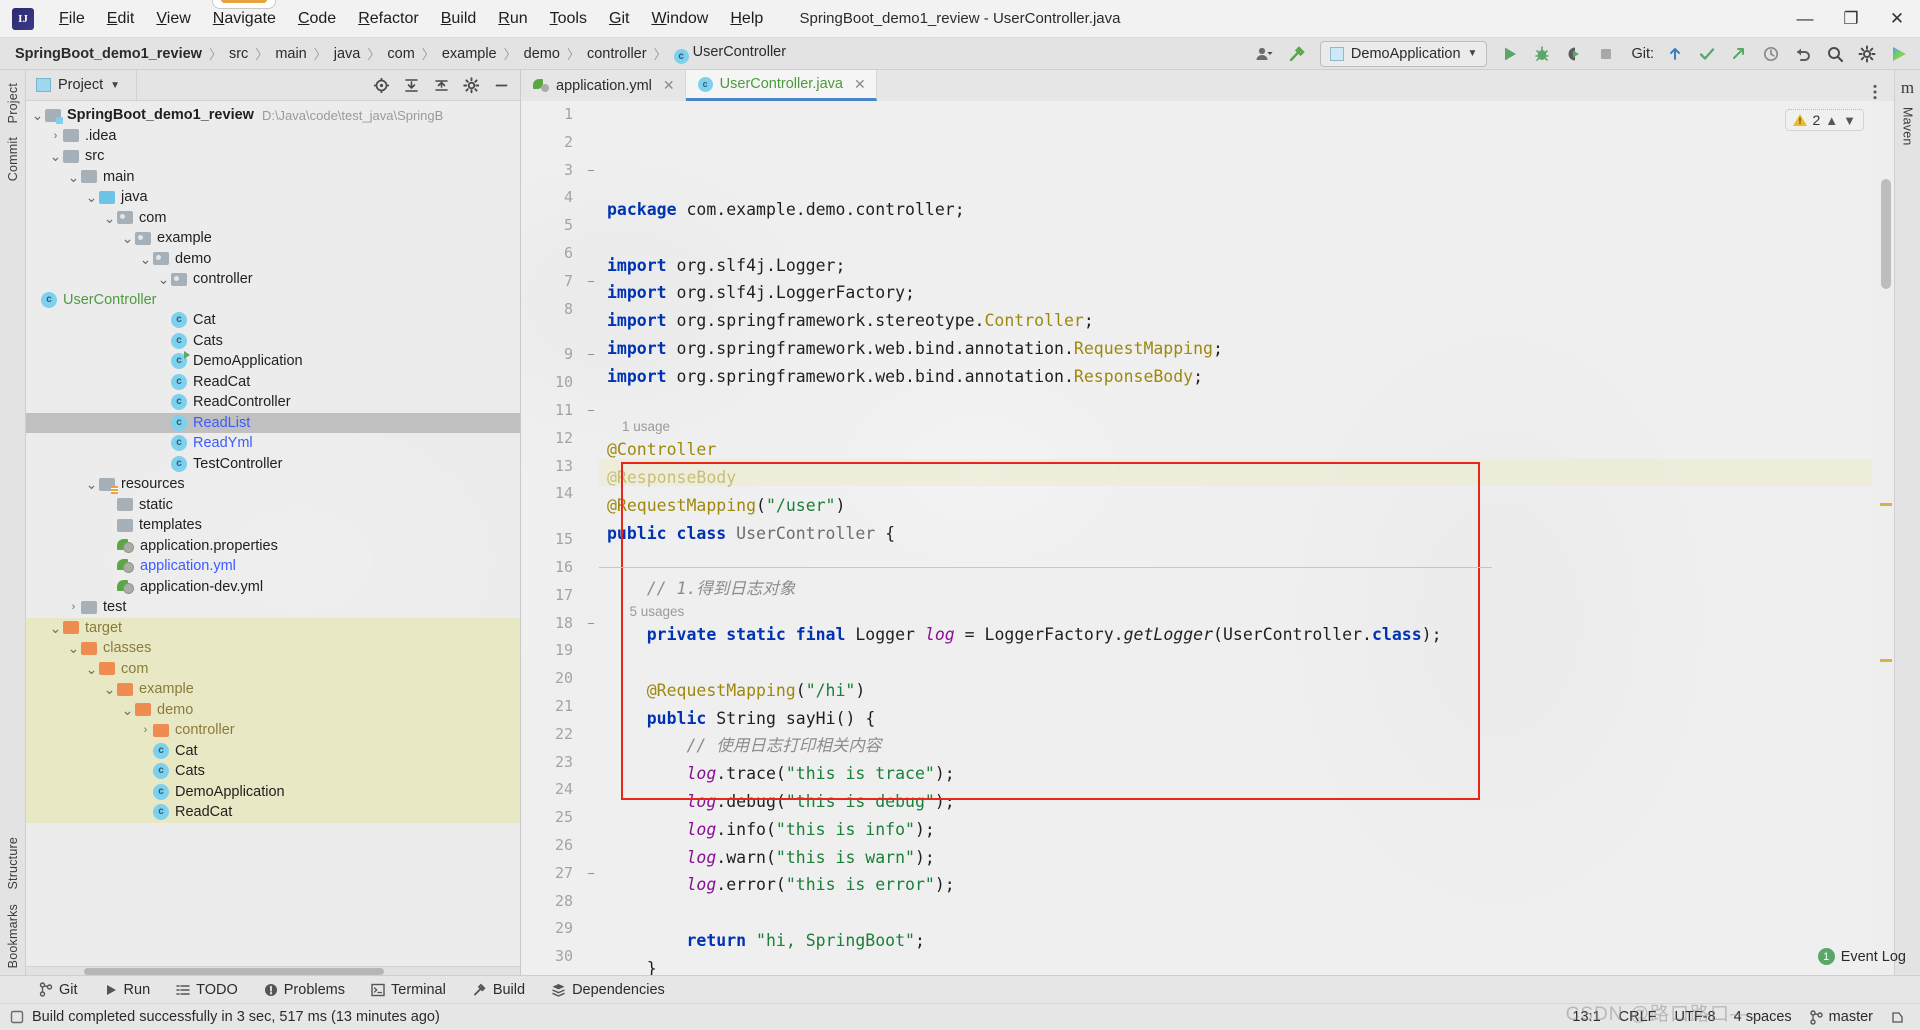 This screenshot has height=1030, width=1920. What do you see at coordinates (1403, 53) in the screenshot?
I see `run-configuration-selector: DemoApplication ▼` at bounding box center [1403, 53].